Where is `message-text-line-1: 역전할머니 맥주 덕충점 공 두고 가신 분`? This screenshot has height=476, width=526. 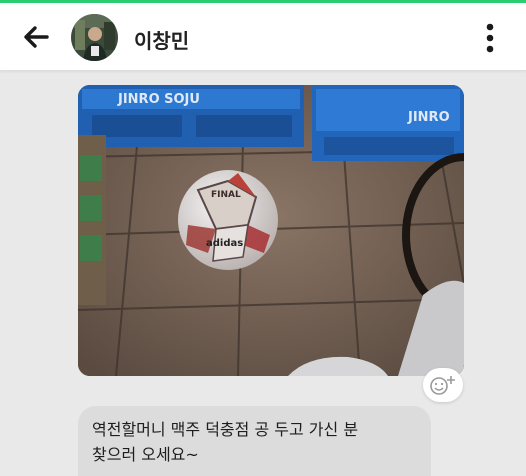 message-text-line-1: 역전할머니 맥주 덕충점 공 두고 가신 분 is located at coordinates (225, 429).